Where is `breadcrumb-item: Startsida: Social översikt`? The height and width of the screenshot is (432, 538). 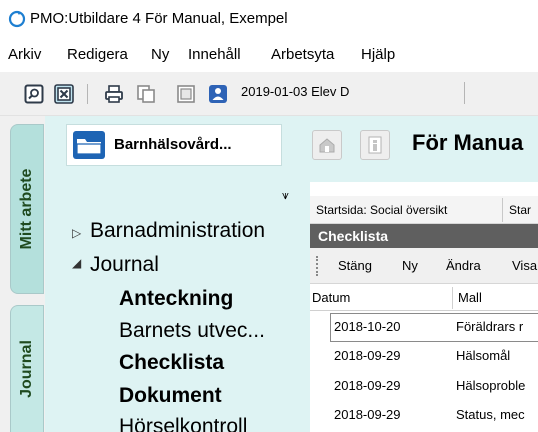
breadcrumb-item: Startsida: Social översikt is located at coordinates (381, 210).